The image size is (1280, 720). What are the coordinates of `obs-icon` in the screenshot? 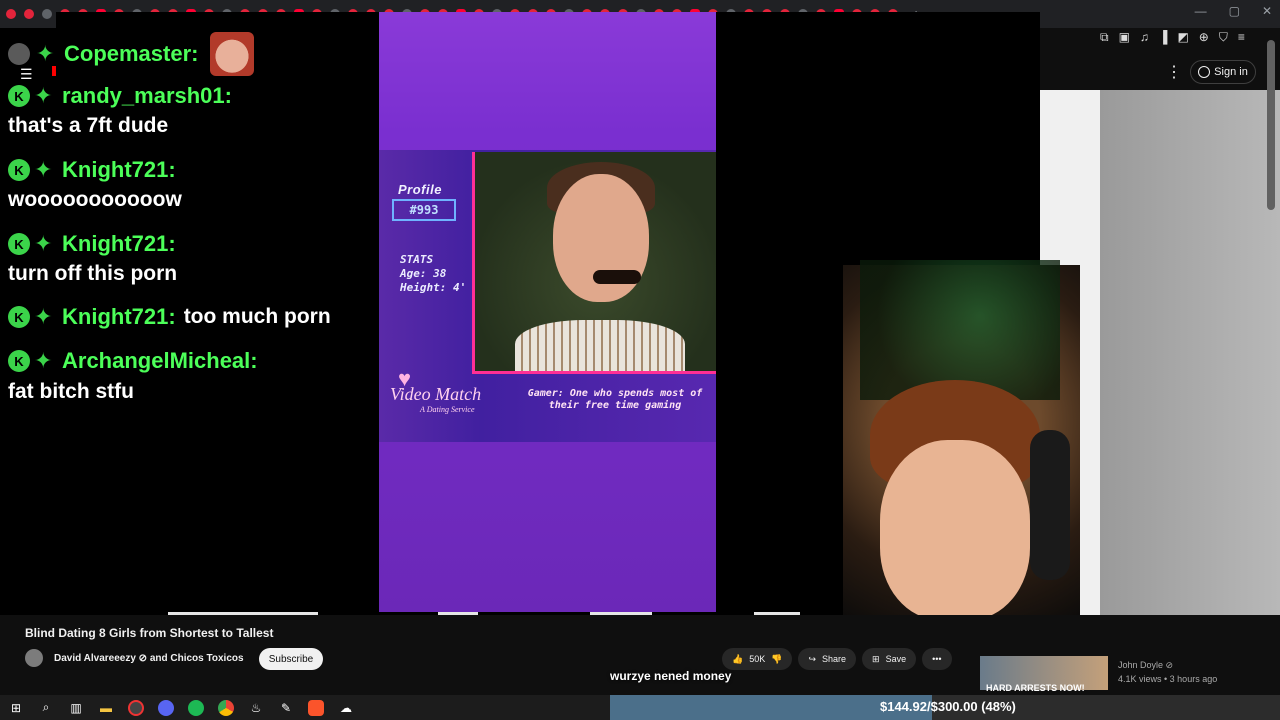 It's located at (136, 707).